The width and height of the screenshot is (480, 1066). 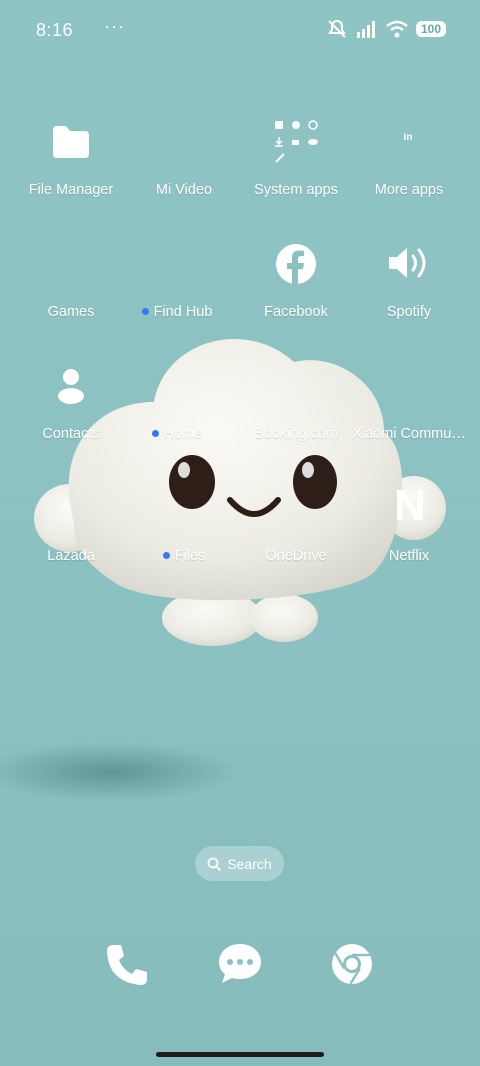 I want to click on battery-indicator: 100, so click(x=430, y=29).